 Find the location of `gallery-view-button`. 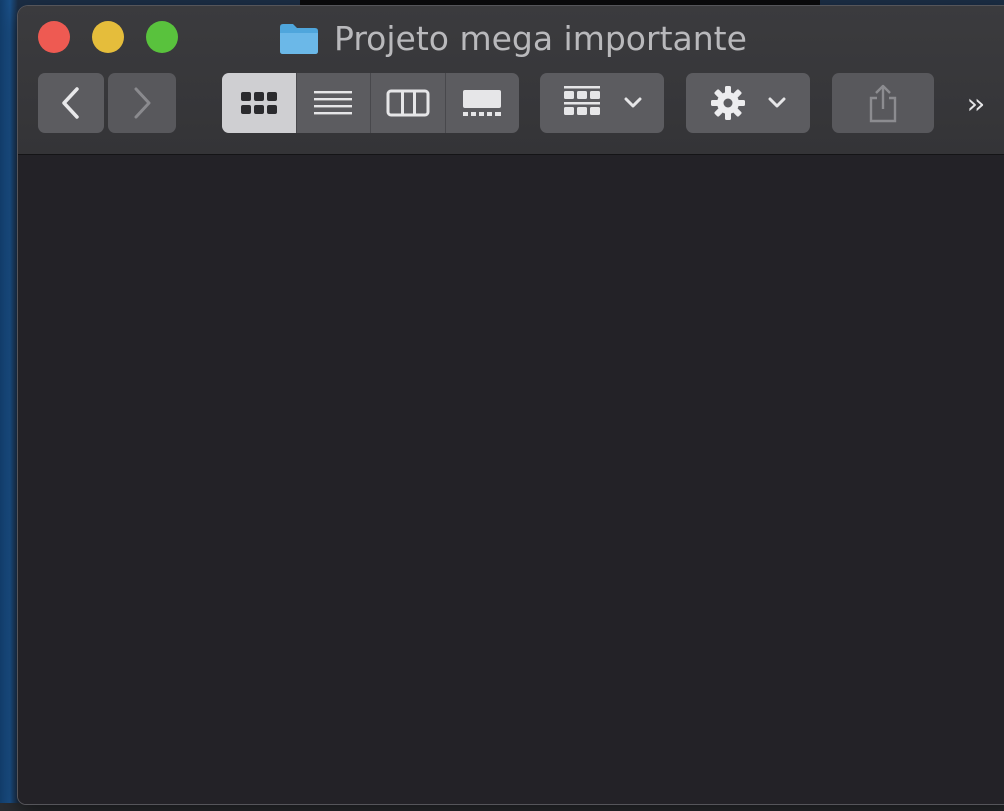

gallery-view-button is located at coordinates (483, 103).